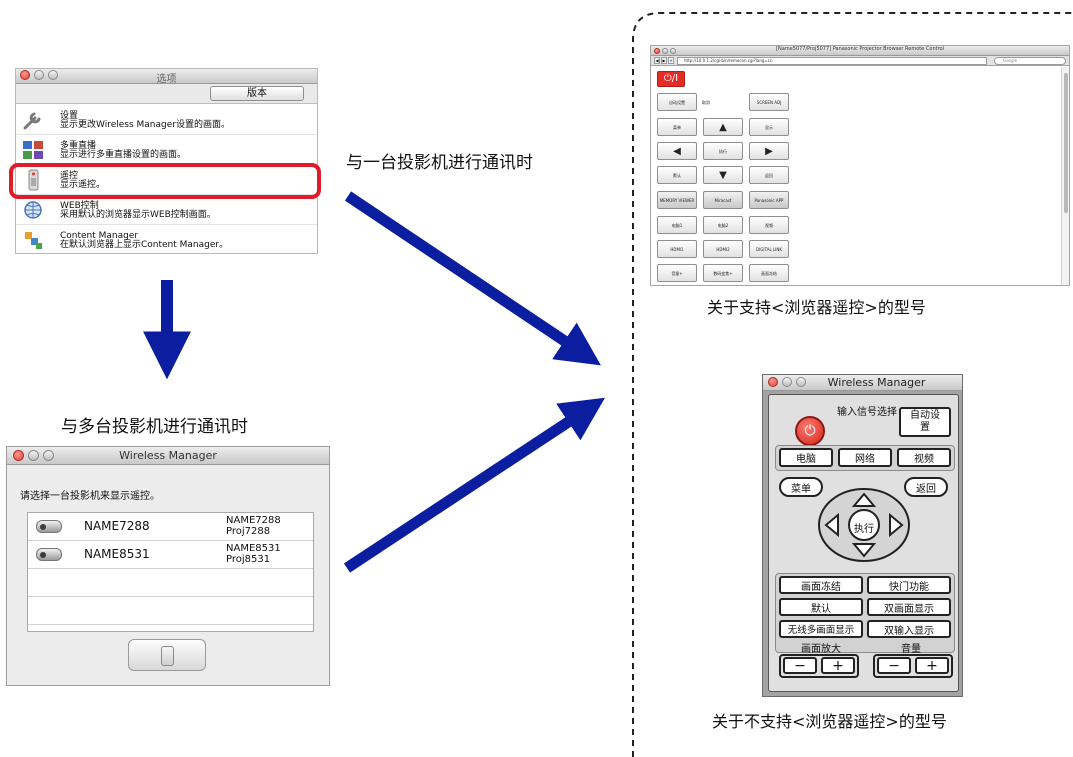 This screenshot has height=757, width=1073. What do you see at coordinates (664, 60) in the screenshot?
I see `forward-icon: ▶` at bounding box center [664, 60].